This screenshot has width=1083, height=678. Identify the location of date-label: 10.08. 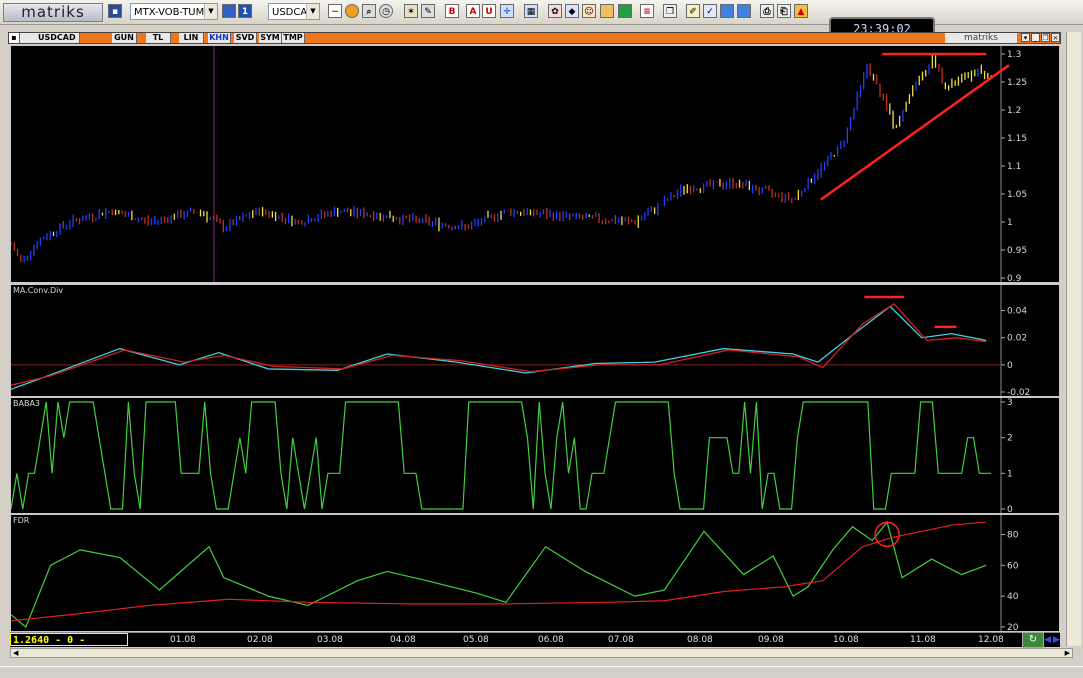
(846, 640).